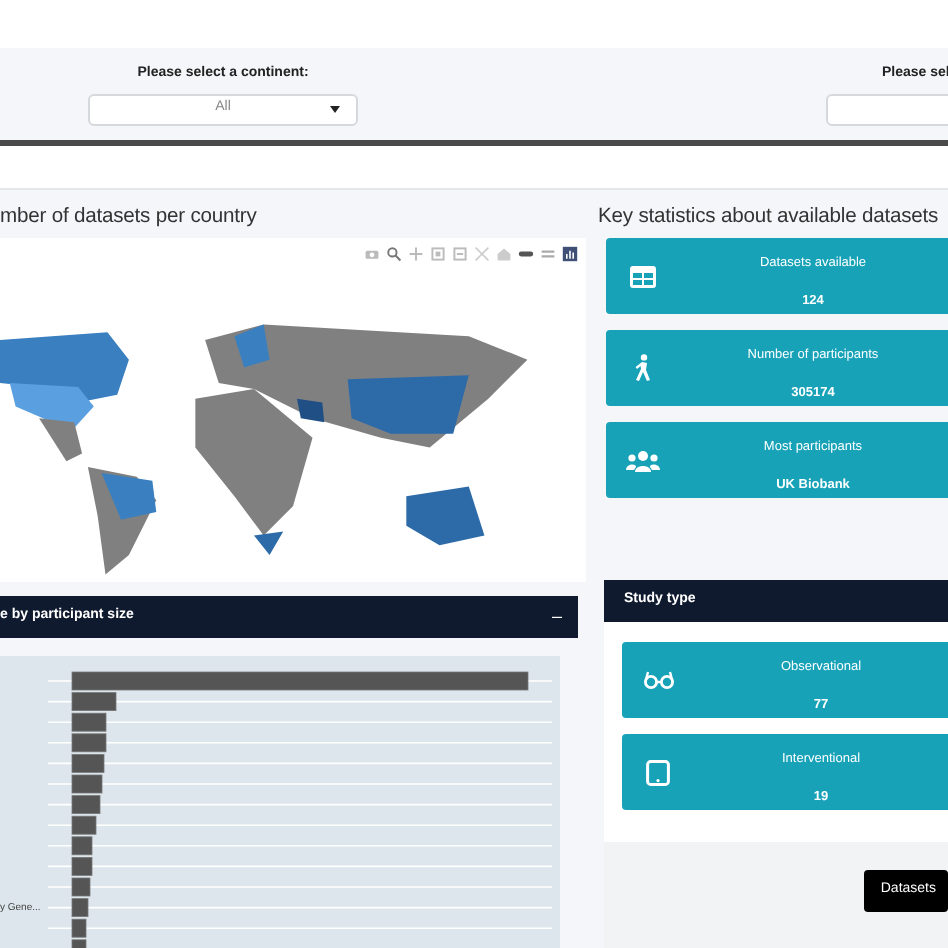  I want to click on section-title: Key statistics about available datasets, so click(768, 218).